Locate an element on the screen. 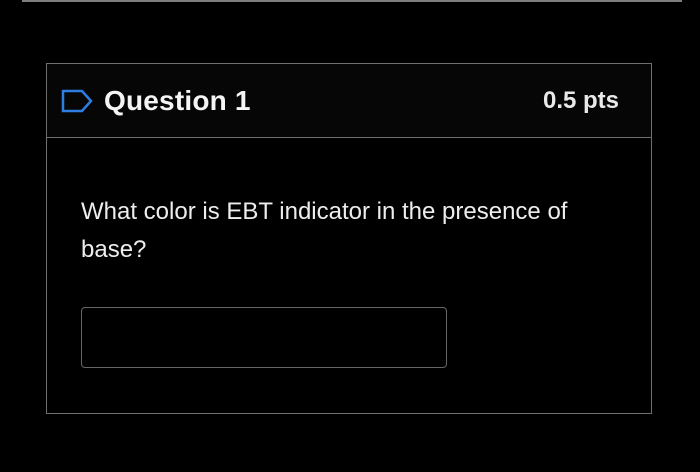 The width and height of the screenshot is (700, 472). flag-outline-icon is located at coordinates (77, 101).